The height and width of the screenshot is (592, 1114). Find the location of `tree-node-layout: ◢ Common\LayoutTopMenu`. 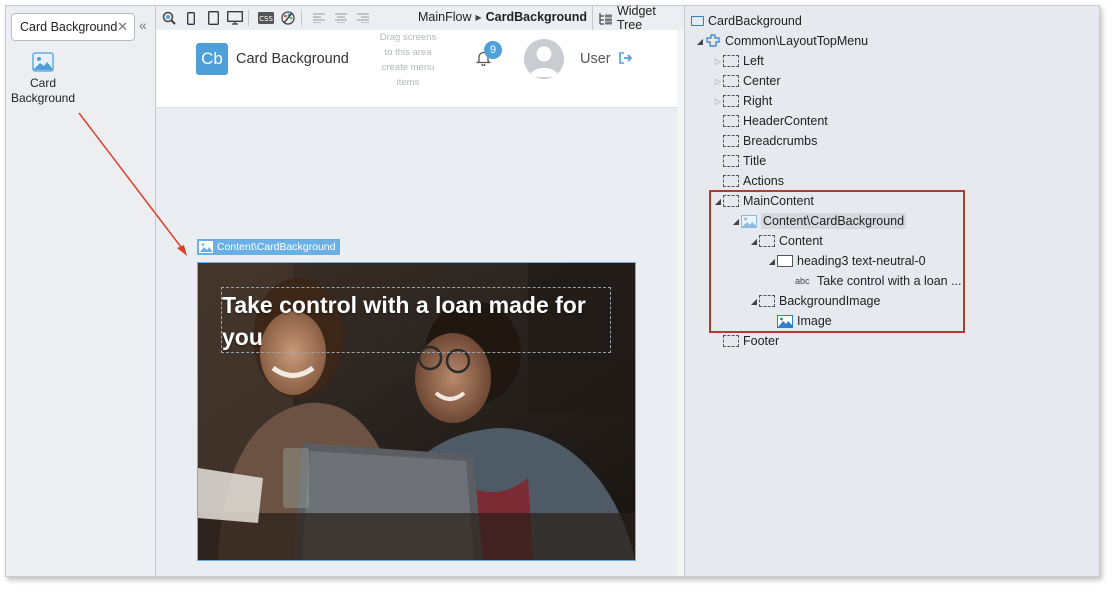

tree-node-layout: ◢ Common\LayoutTopMenu is located at coordinates (781, 41).